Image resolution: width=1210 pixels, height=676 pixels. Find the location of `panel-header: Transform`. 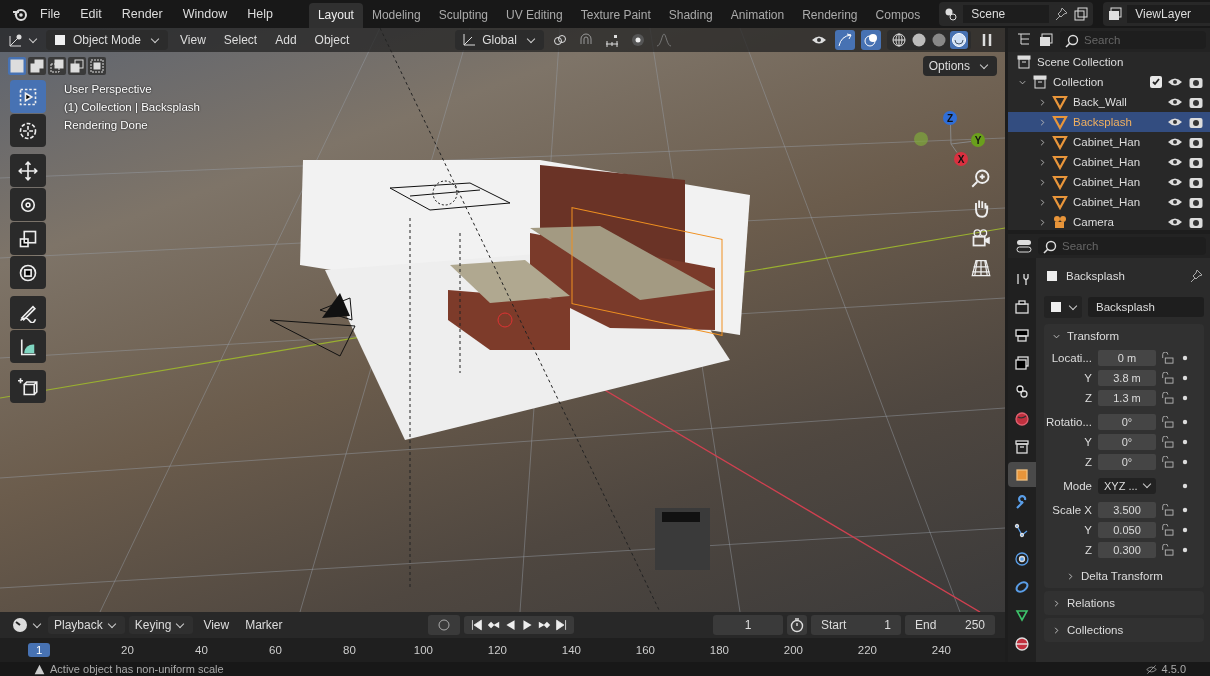

panel-header: Transform is located at coordinates (1124, 336).